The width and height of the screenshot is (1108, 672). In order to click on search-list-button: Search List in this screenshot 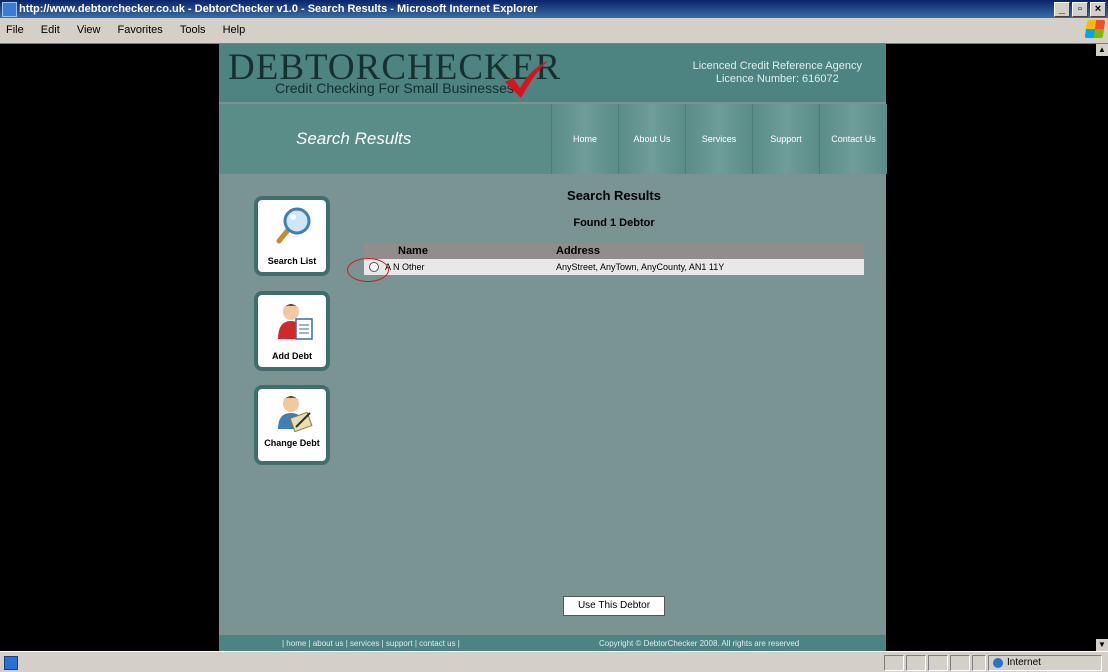, I will do `click(292, 236)`.